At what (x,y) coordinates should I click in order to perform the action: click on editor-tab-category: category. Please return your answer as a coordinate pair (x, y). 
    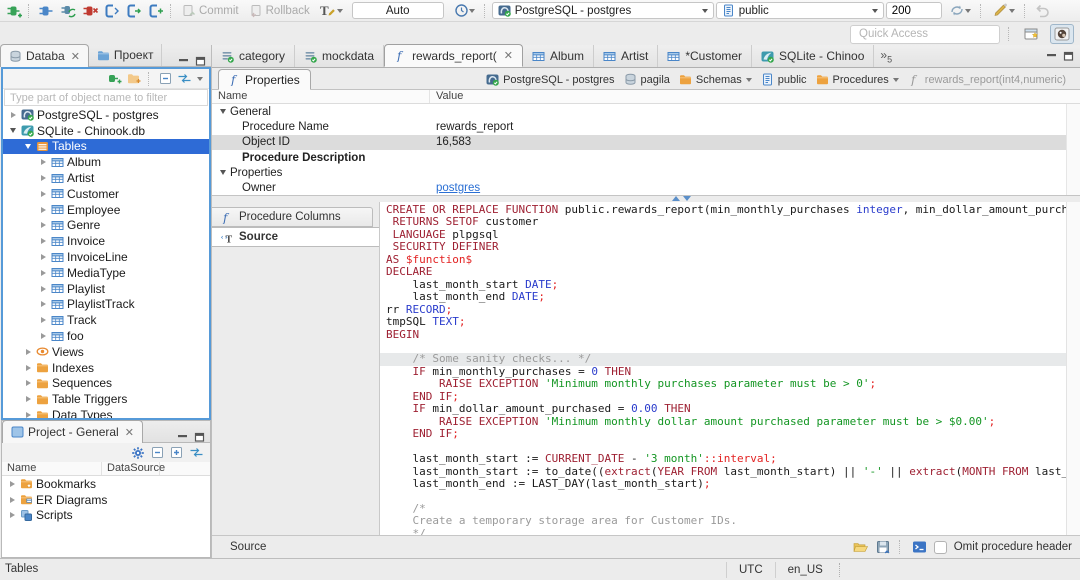
    Looking at the image, I should click on (254, 56).